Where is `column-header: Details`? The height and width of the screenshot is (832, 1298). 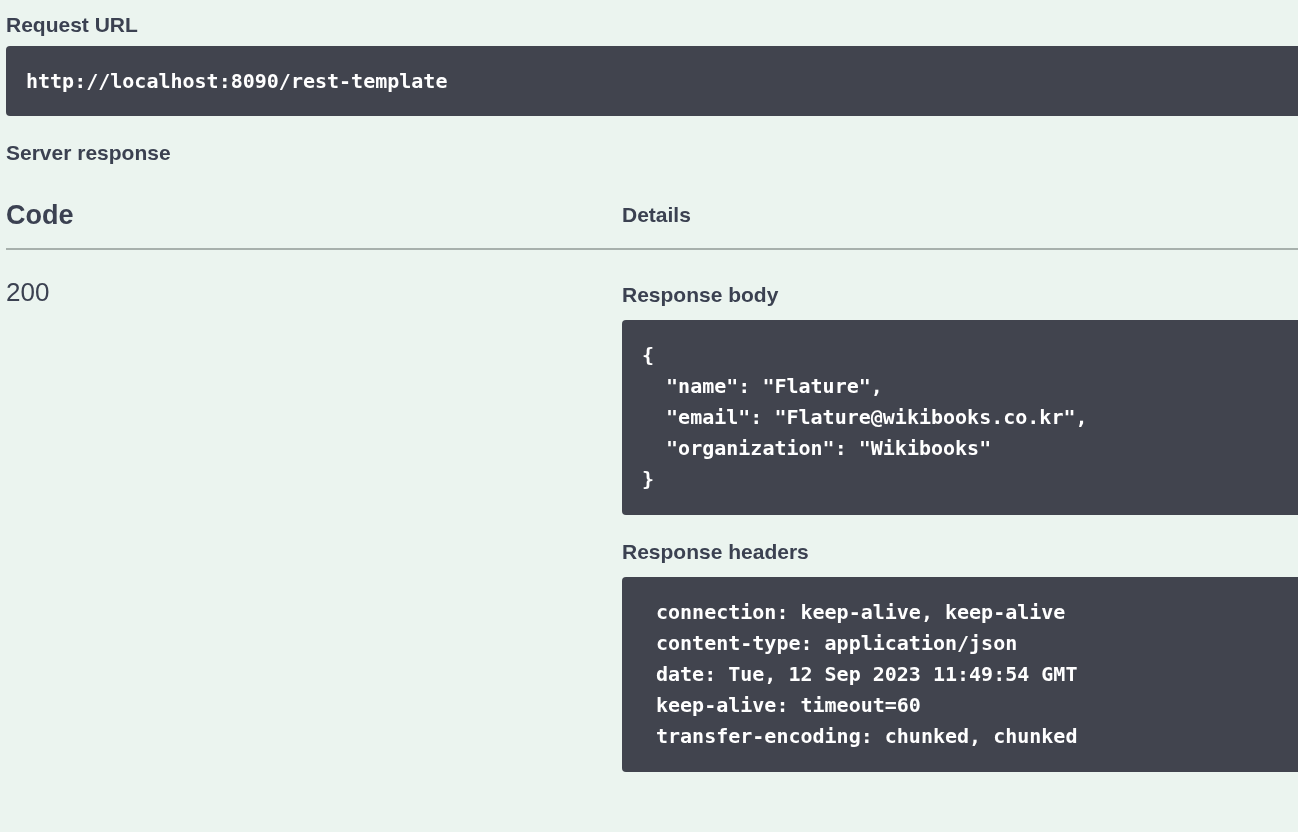 column-header: Details is located at coordinates (657, 215).